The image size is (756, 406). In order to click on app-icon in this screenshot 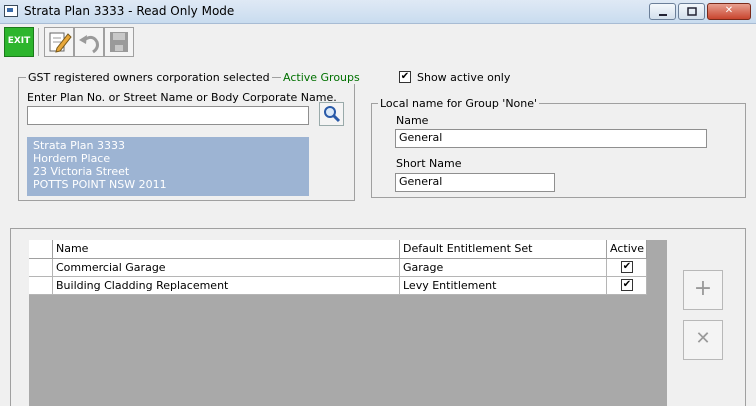, I will do `click(11, 11)`.